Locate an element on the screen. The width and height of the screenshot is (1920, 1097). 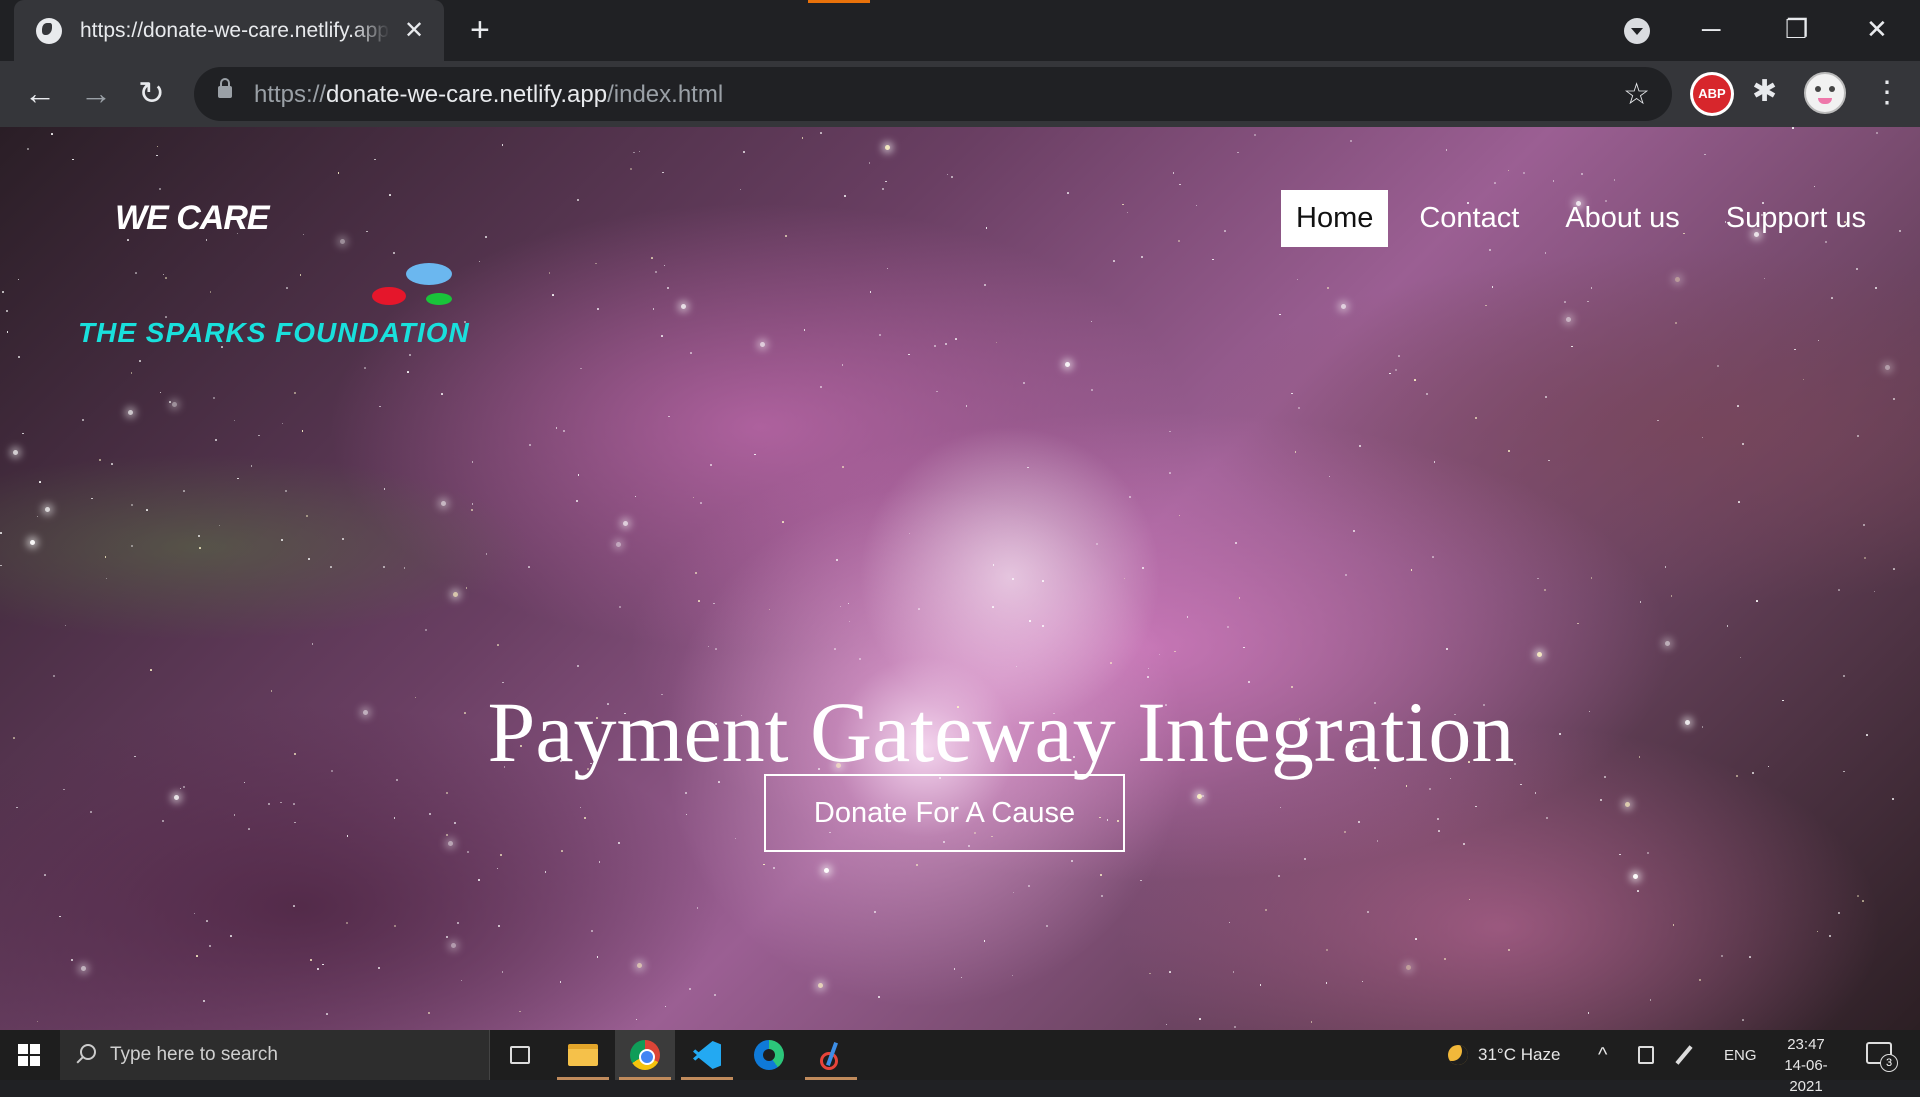
reload-button: ↻ is located at coordinates (151, 93).